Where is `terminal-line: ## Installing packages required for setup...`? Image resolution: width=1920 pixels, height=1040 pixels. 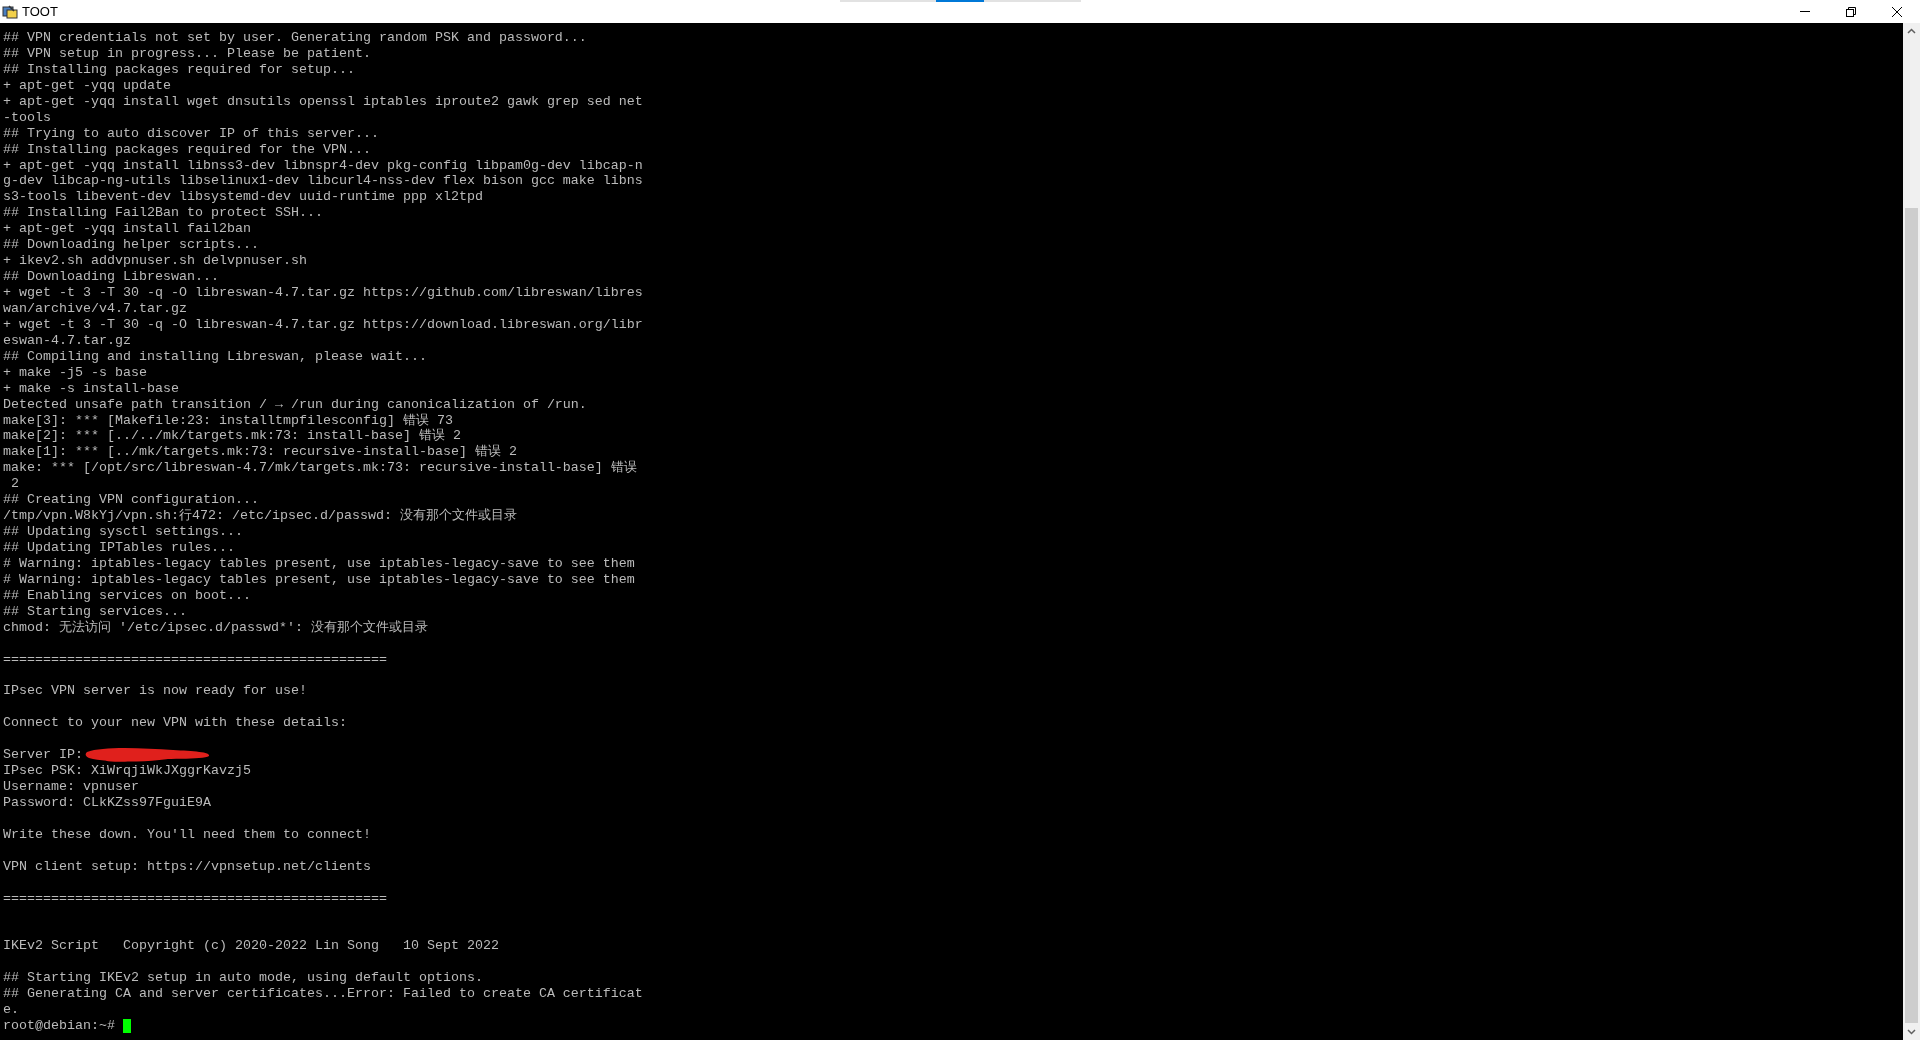 terminal-line: ## Installing packages required for setup... is located at coordinates (179, 69).